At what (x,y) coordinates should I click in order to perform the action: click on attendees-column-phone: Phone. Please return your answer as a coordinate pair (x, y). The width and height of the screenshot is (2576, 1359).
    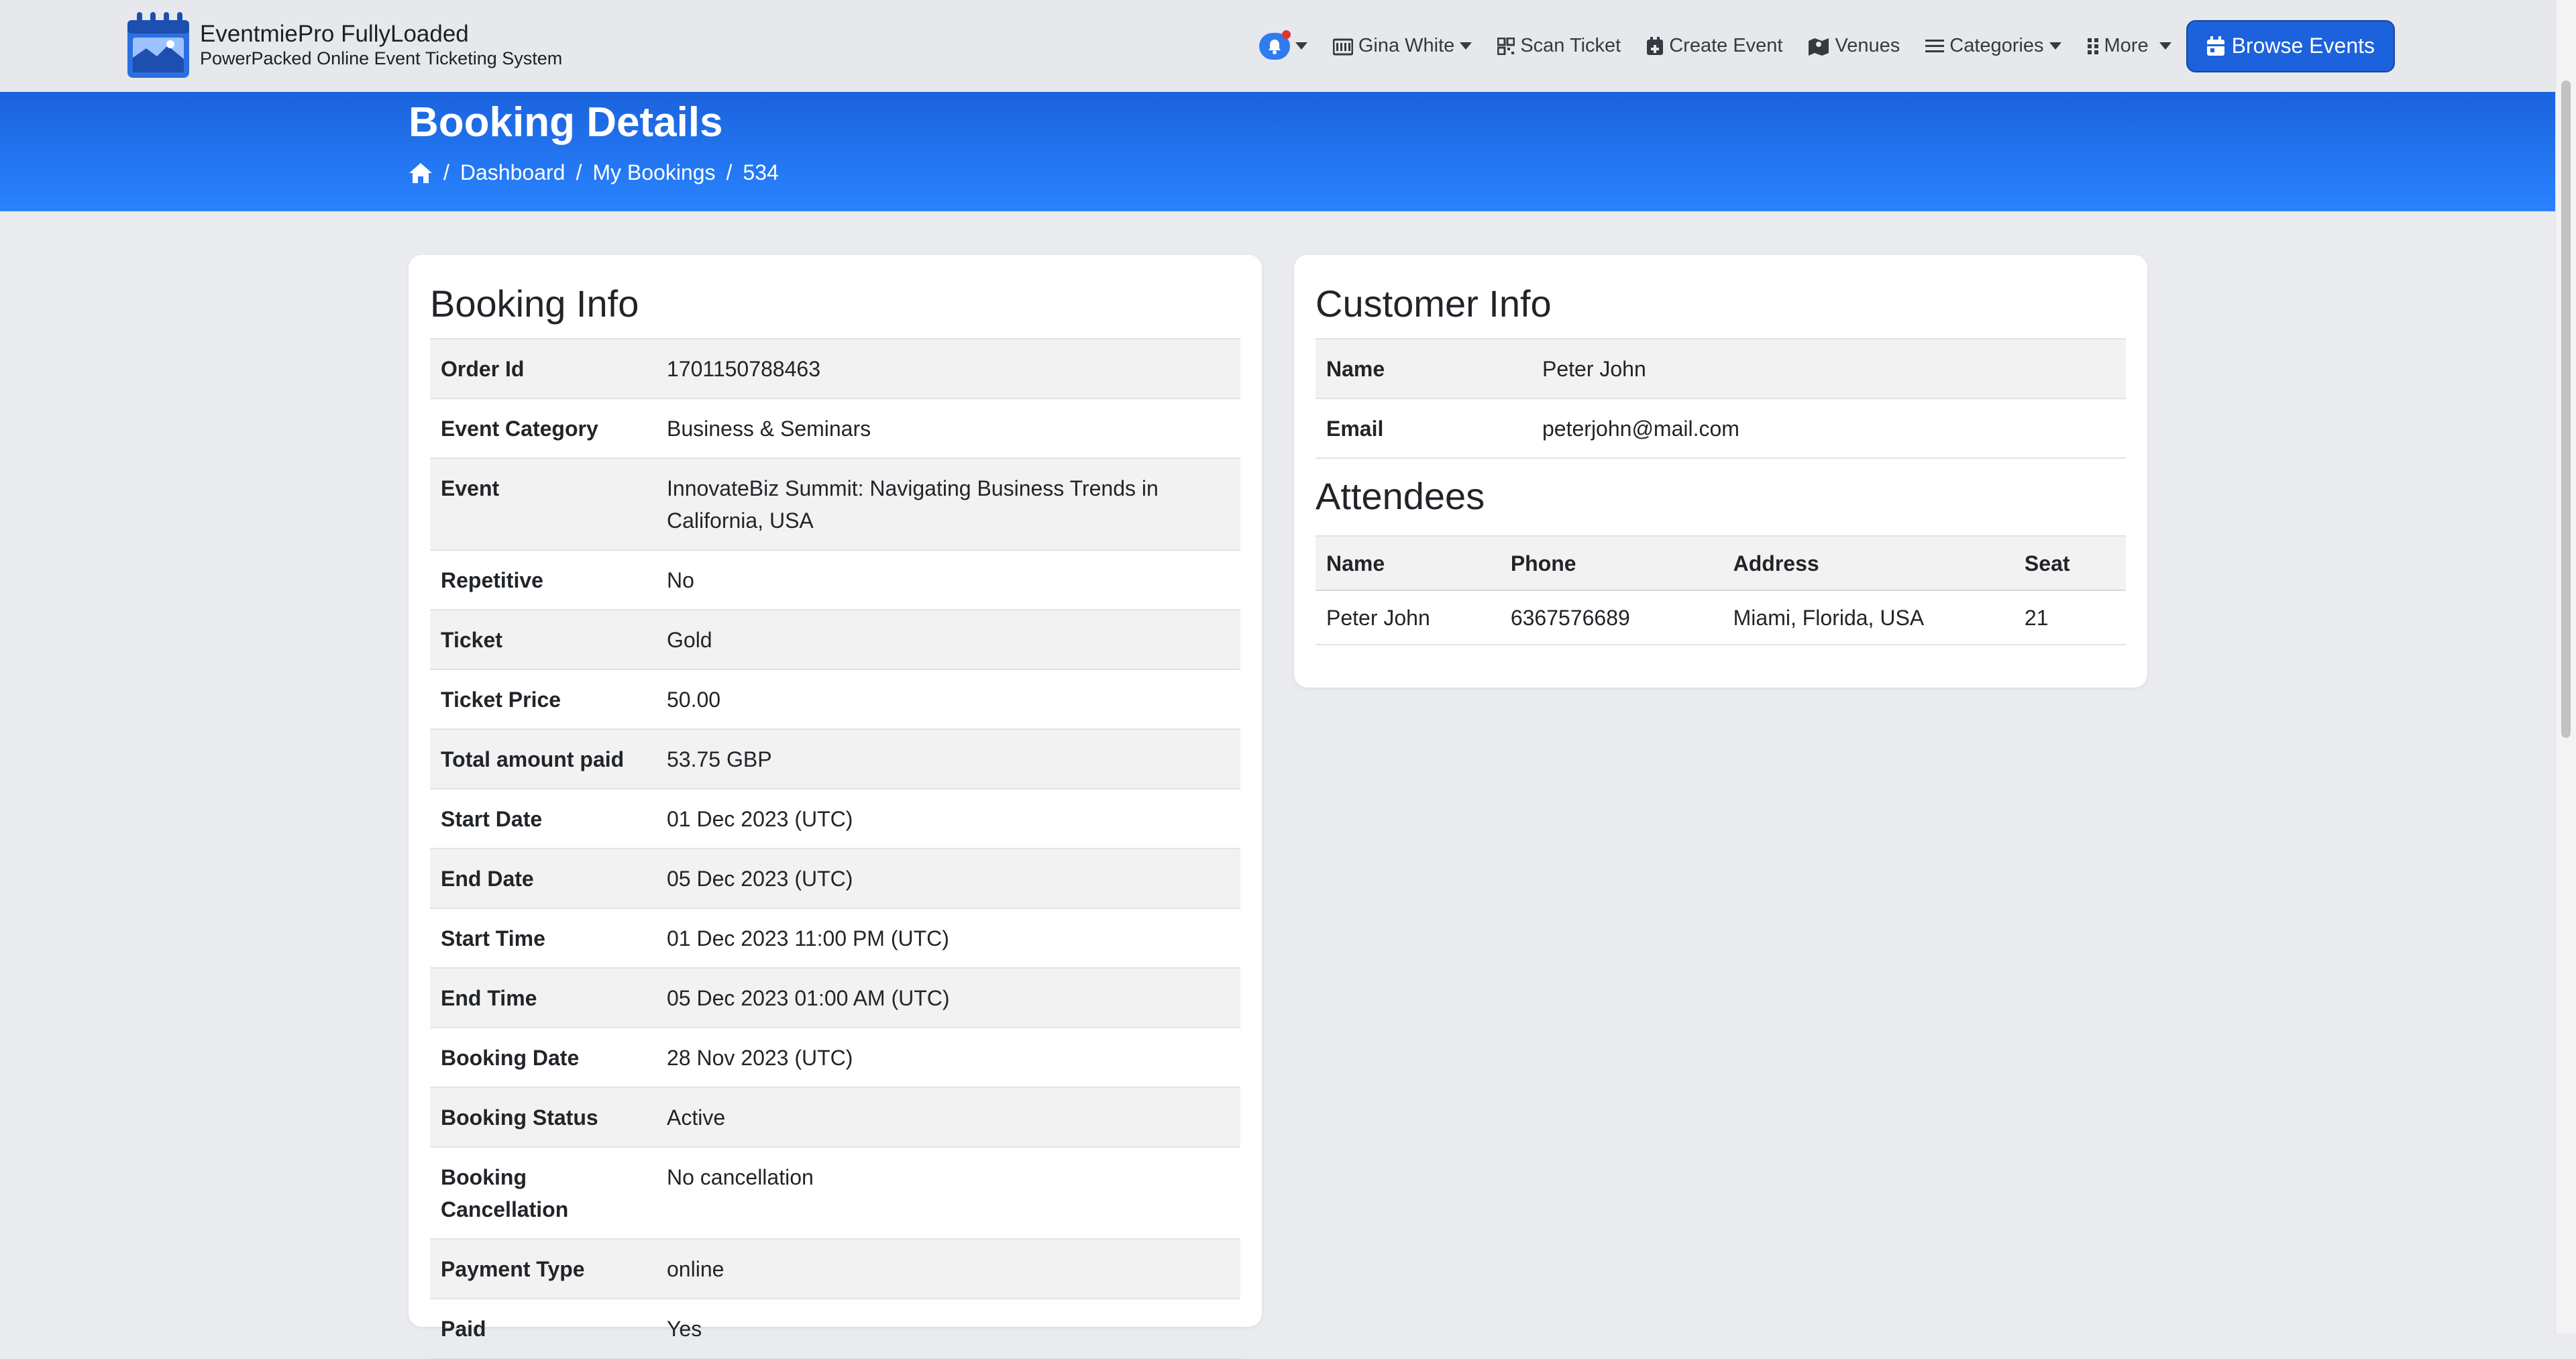
    Looking at the image, I should click on (1611, 563).